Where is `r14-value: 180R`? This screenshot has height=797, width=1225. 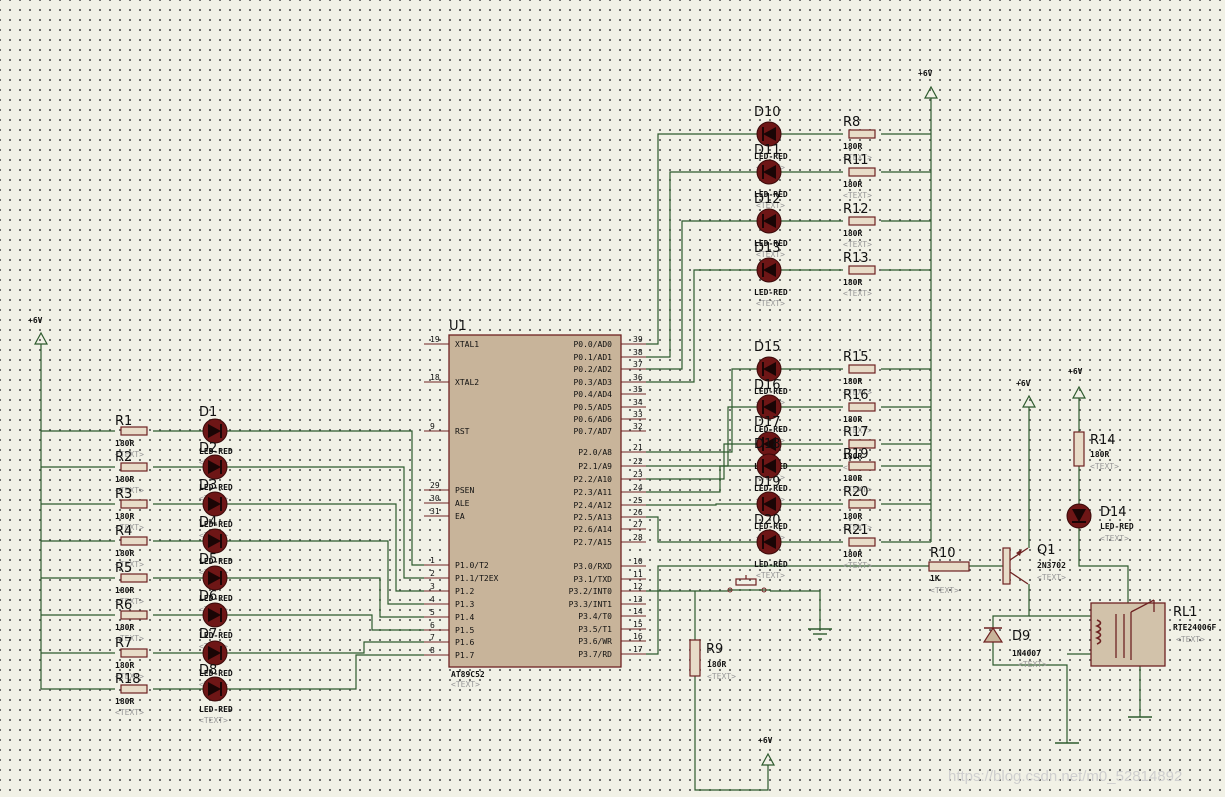
r14-value: 180R is located at coordinates (1099, 454).